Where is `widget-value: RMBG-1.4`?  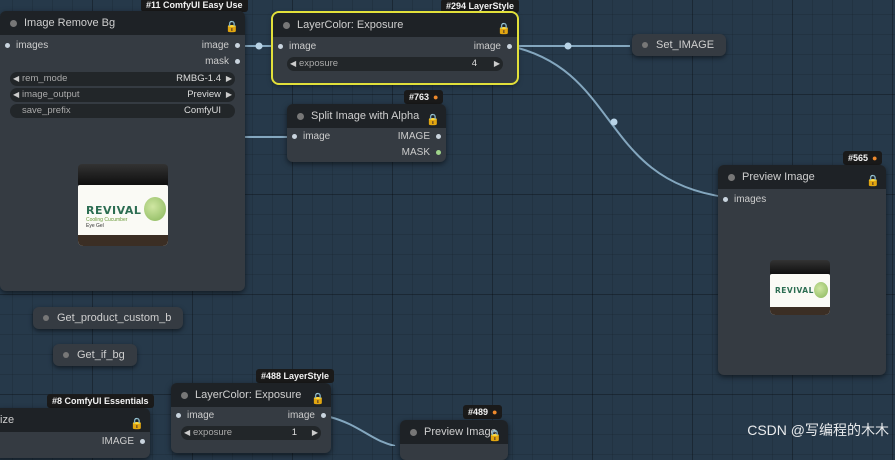
widget-value: RMBG-1.4 is located at coordinates (198, 78).